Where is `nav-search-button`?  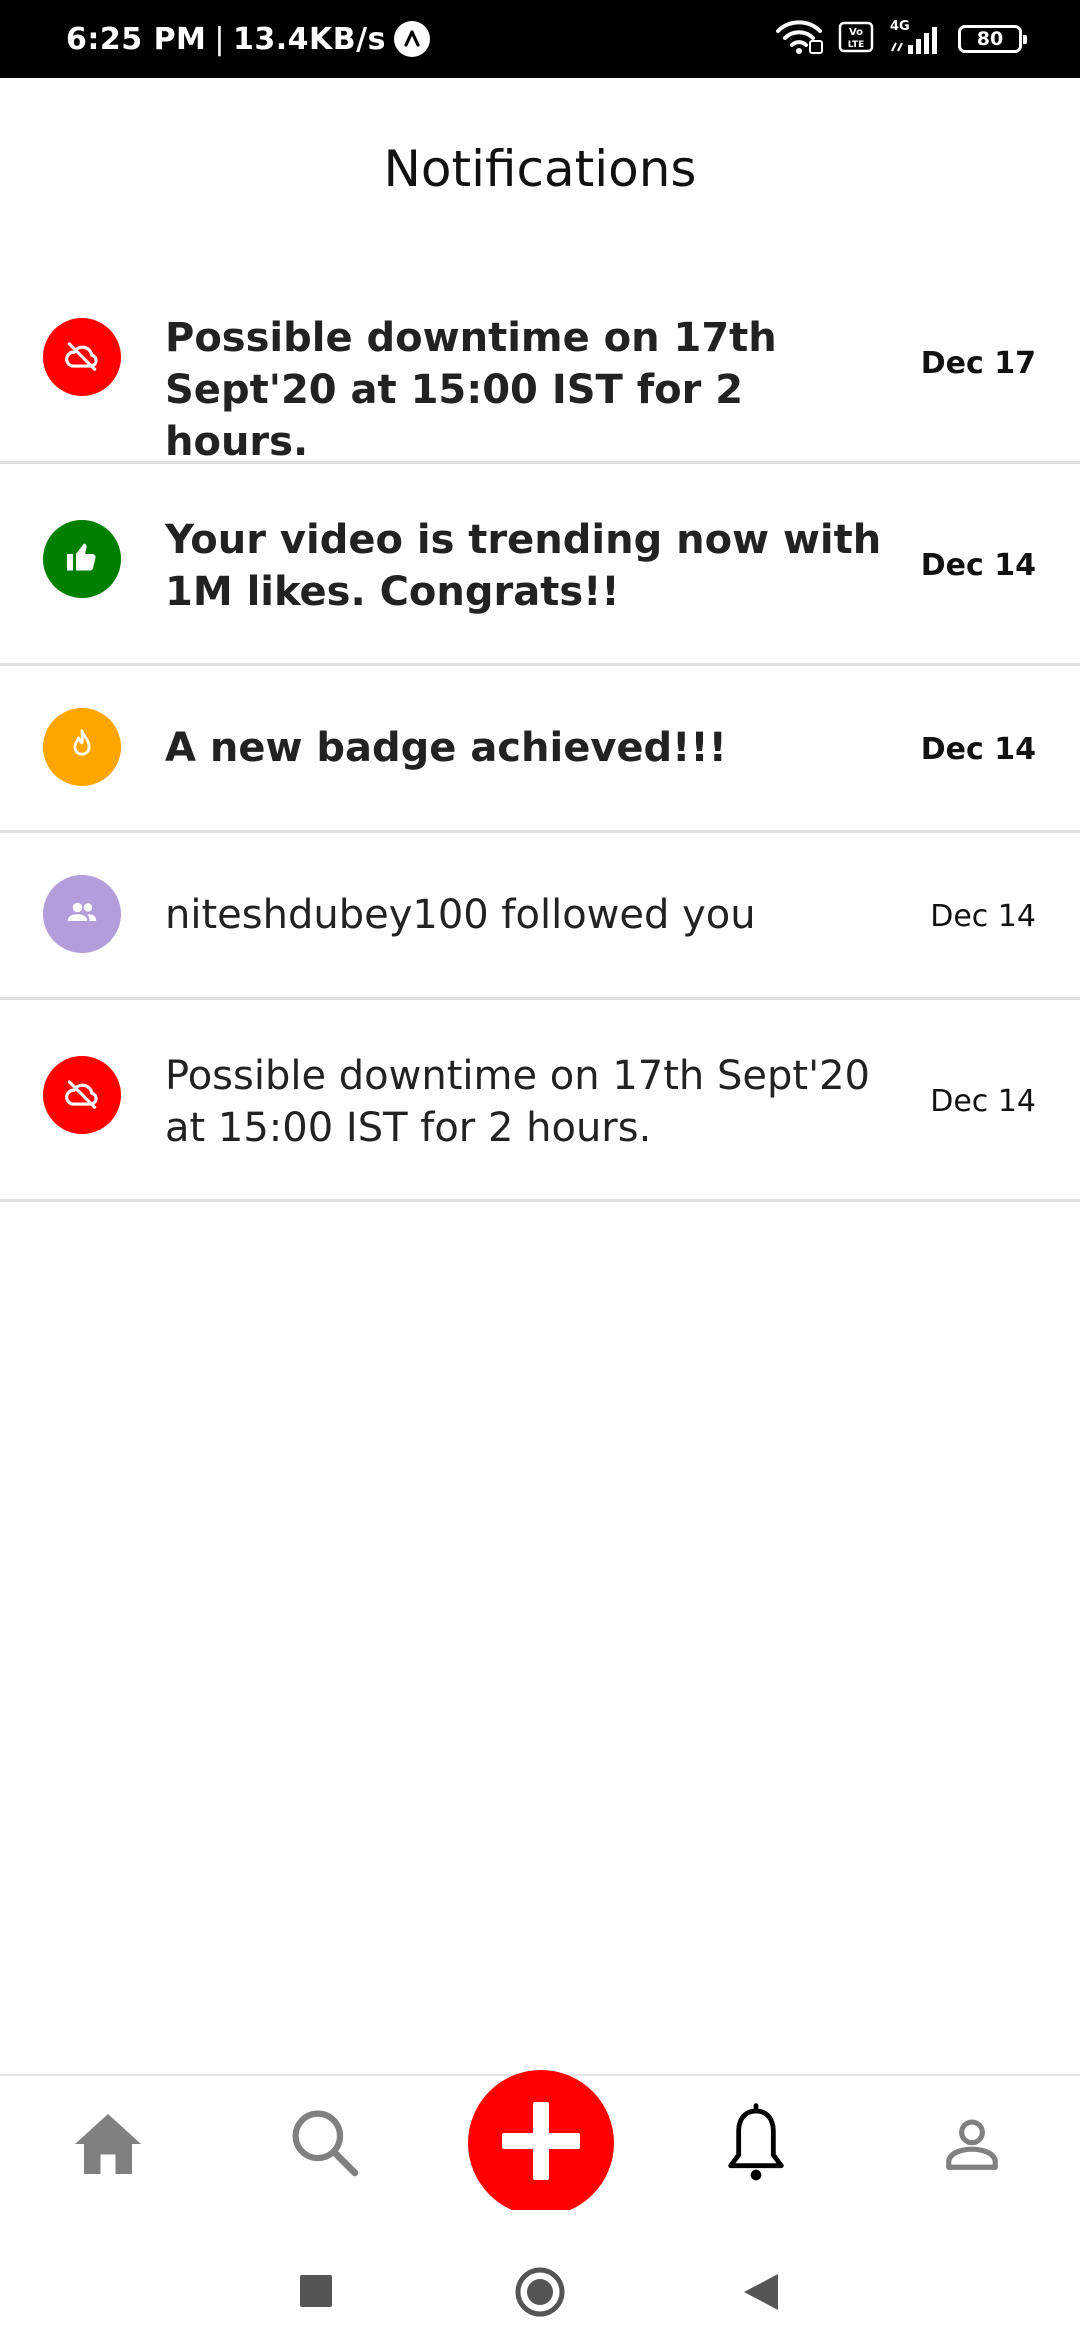
nav-search-button is located at coordinates (324, 2144).